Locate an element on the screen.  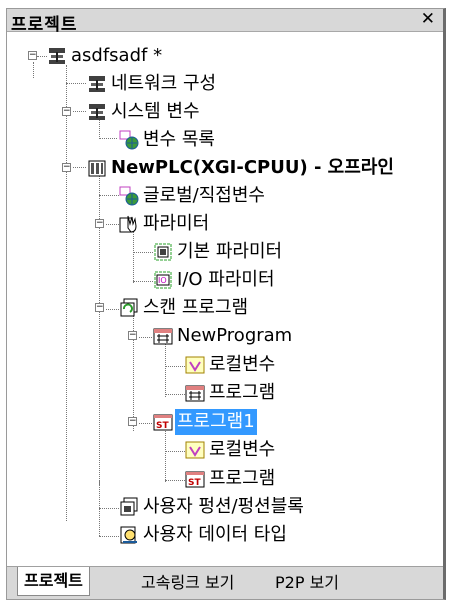
tree-node-program1: − ST 프로그램1 is located at coordinates (157, 422).